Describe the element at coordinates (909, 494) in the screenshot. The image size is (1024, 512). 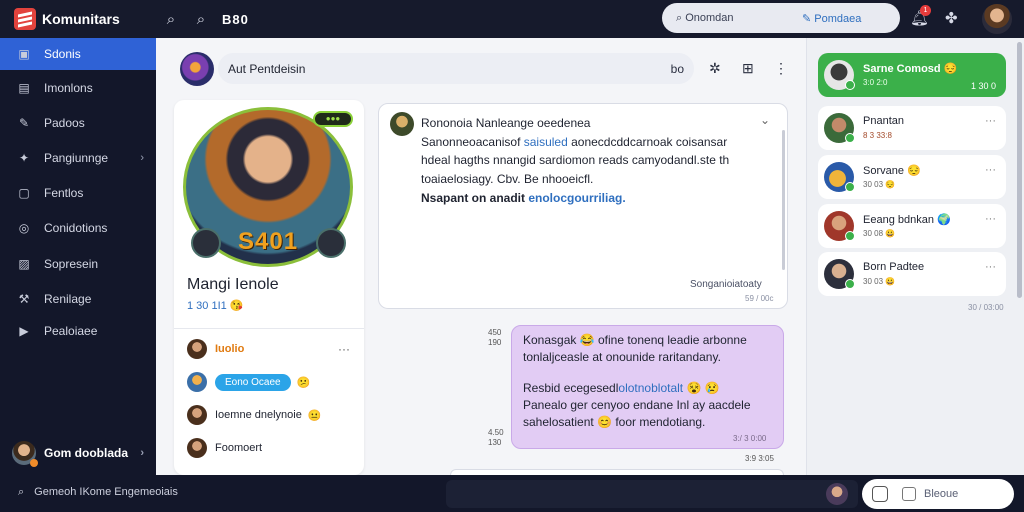
I see `attach-icon` at that location.